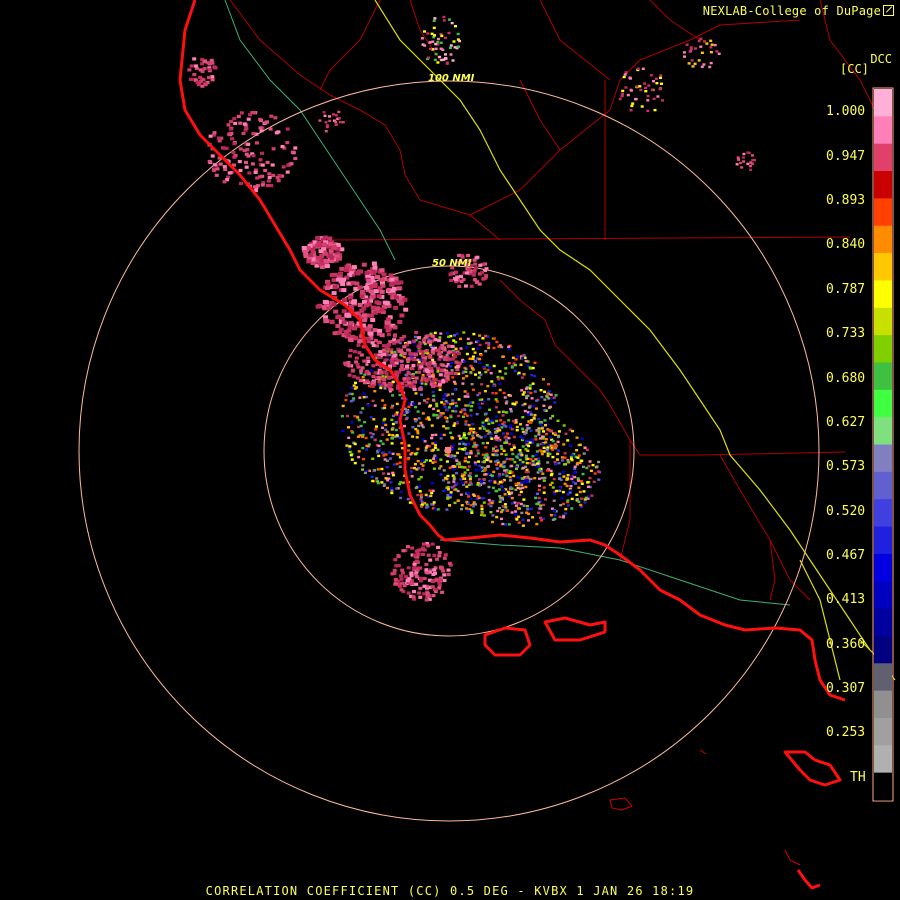 The image size is (900, 900). I want to click on radar-site-marker, so click(448, 450).